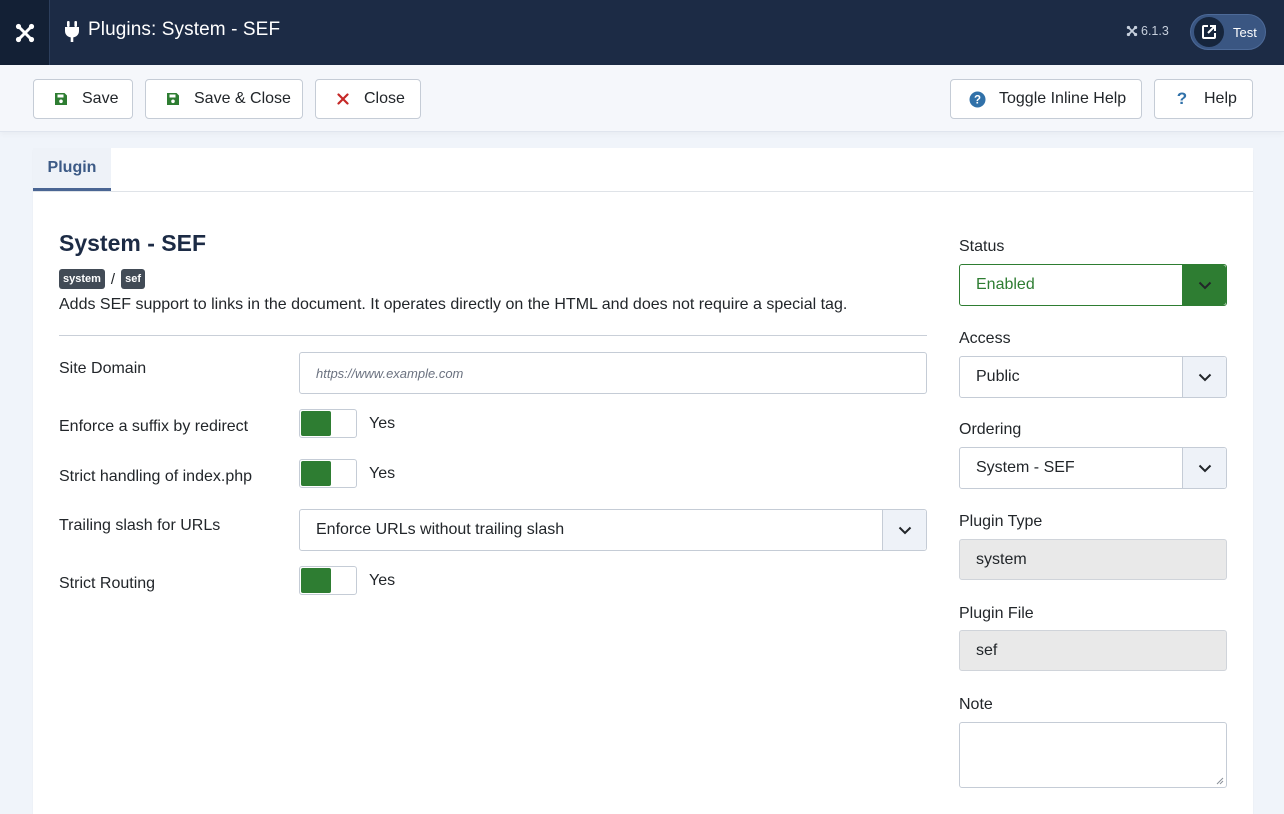 The width and height of the screenshot is (1284, 814). What do you see at coordinates (384, 98) in the screenshot?
I see `close-button-label: Close` at bounding box center [384, 98].